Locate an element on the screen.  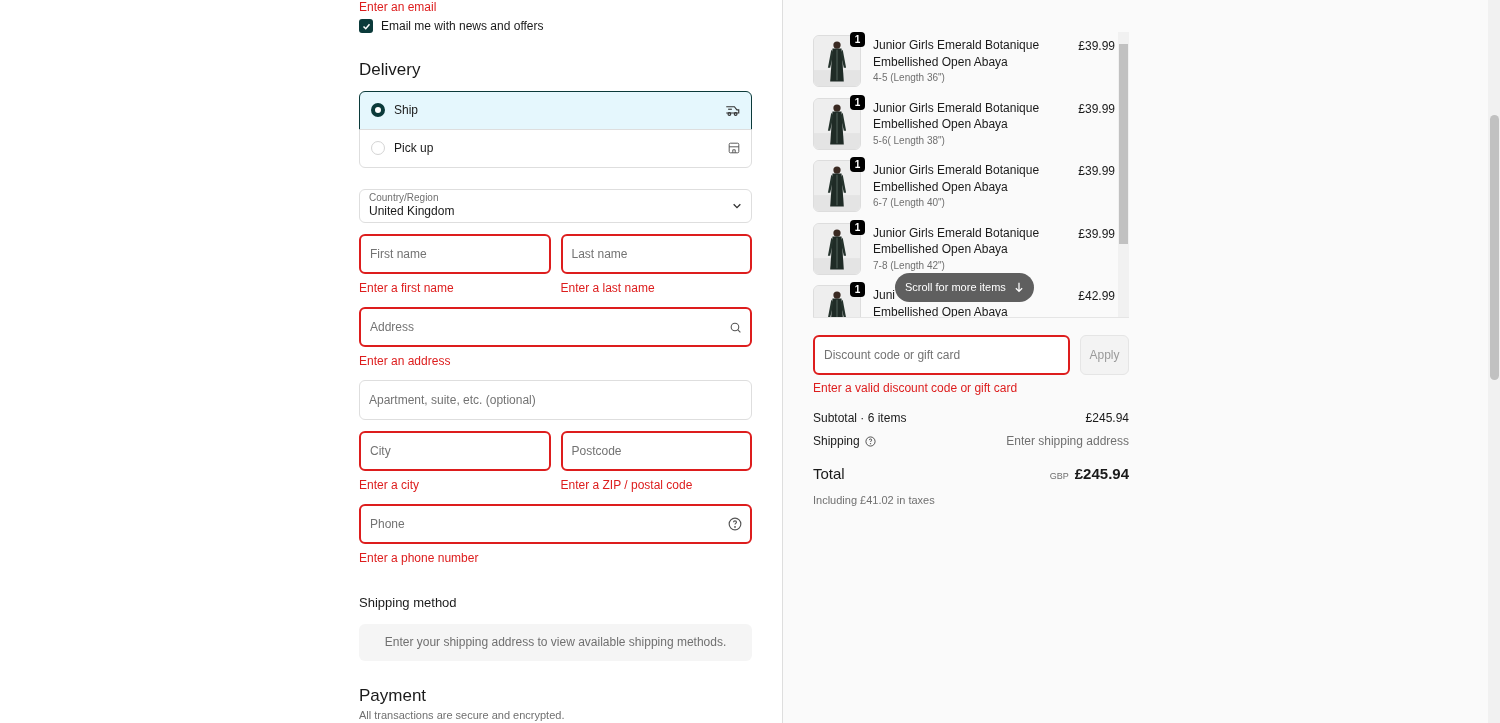
option-label: Pick up is located at coordinates (414, 148).